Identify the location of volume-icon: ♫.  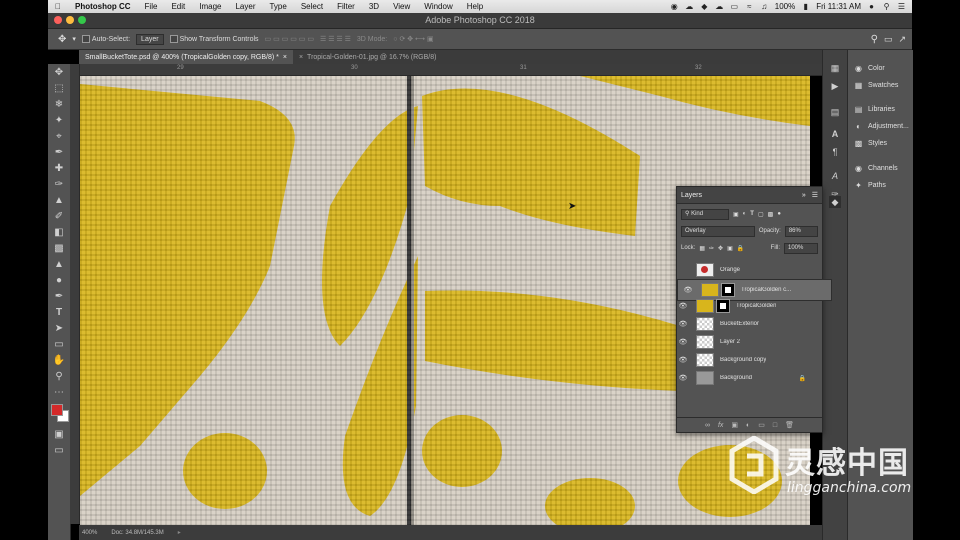
(764, 6).